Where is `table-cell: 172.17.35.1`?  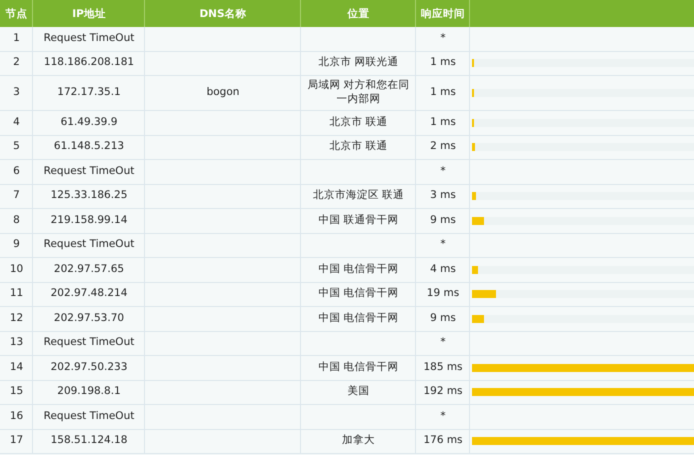 table-cell: 172.17.35.1 is located at coordinates (89, 93).